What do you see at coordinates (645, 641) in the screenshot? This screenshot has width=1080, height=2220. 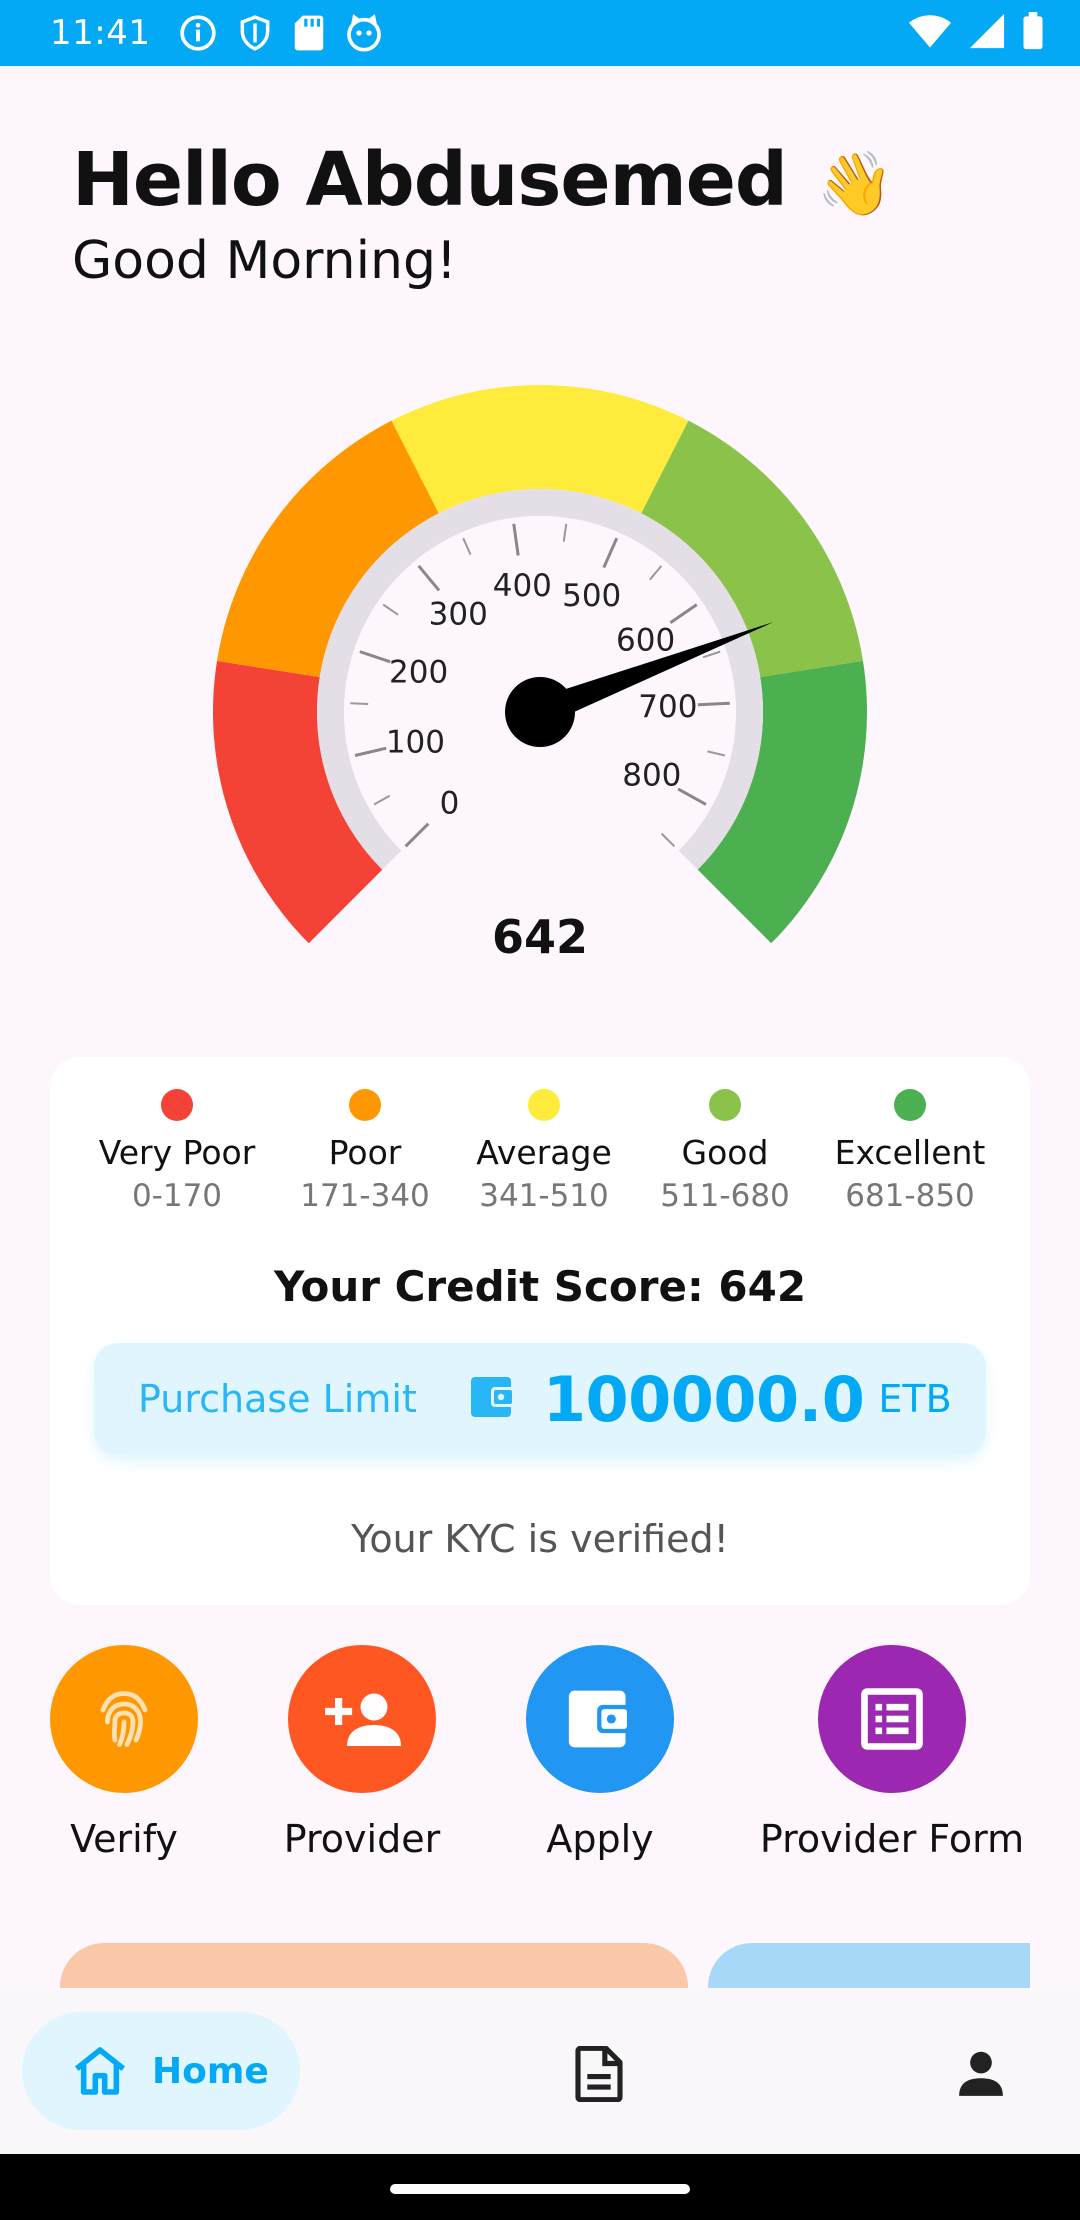 I see `gauge-tick-label: 600` at bounding box center [645, 641].